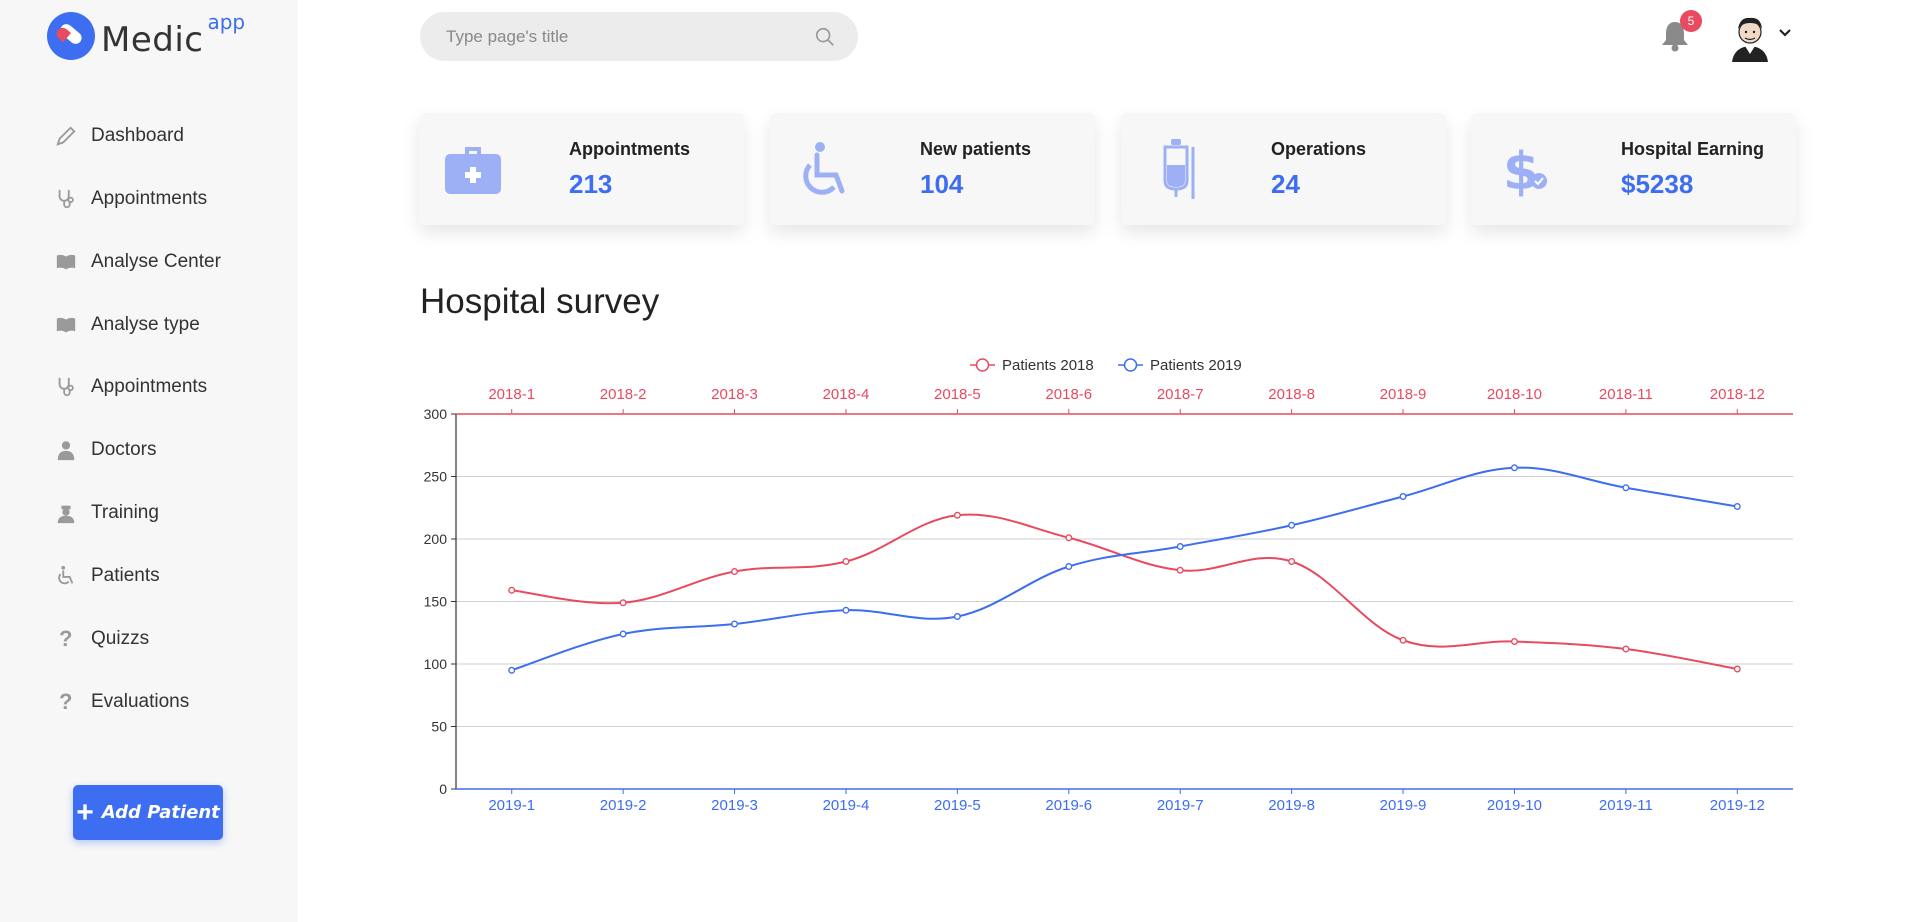  What do you see at coordinates (68, 262) in the screenshot?
I see `book-icon` at bounding box center [68, 262].